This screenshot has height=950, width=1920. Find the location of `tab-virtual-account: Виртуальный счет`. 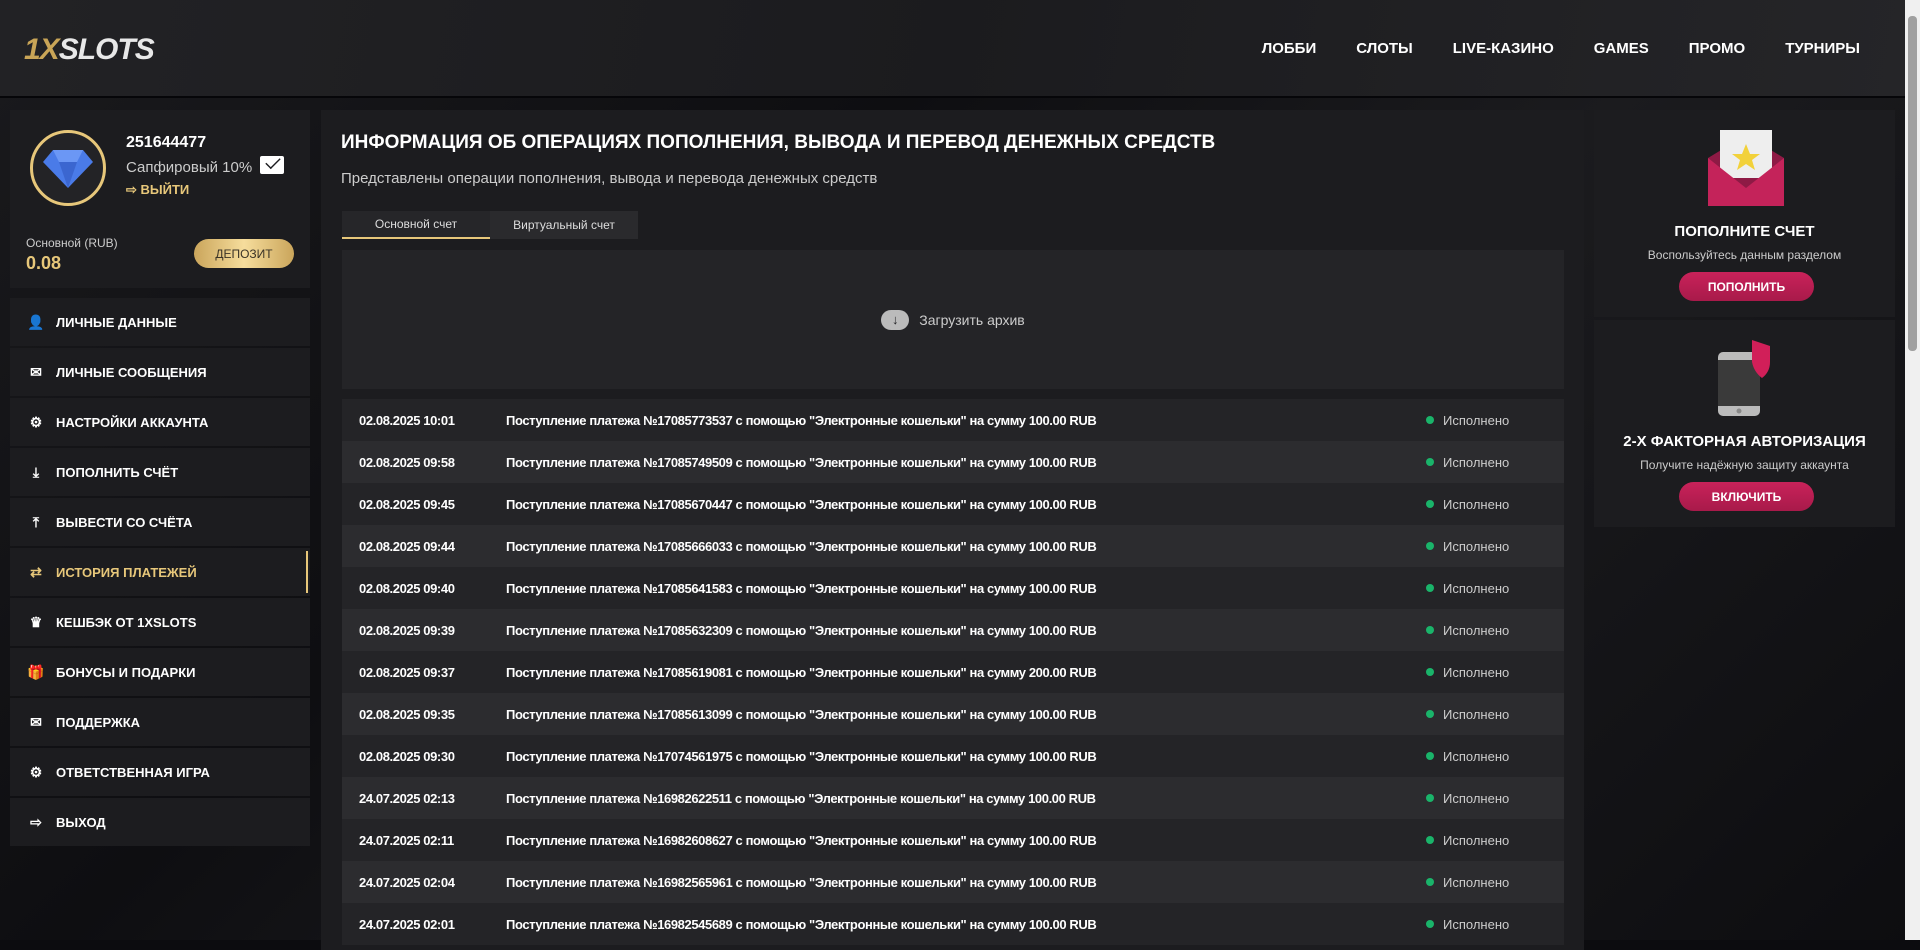

tab-virtual-account: Виртуальный счет is located at coordinates (564, 225).